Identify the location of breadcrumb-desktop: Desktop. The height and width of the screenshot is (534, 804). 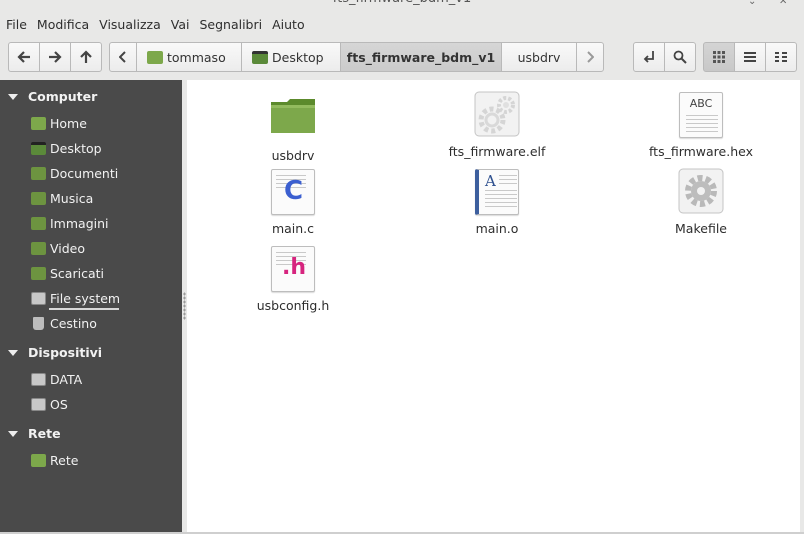
(291, 57).